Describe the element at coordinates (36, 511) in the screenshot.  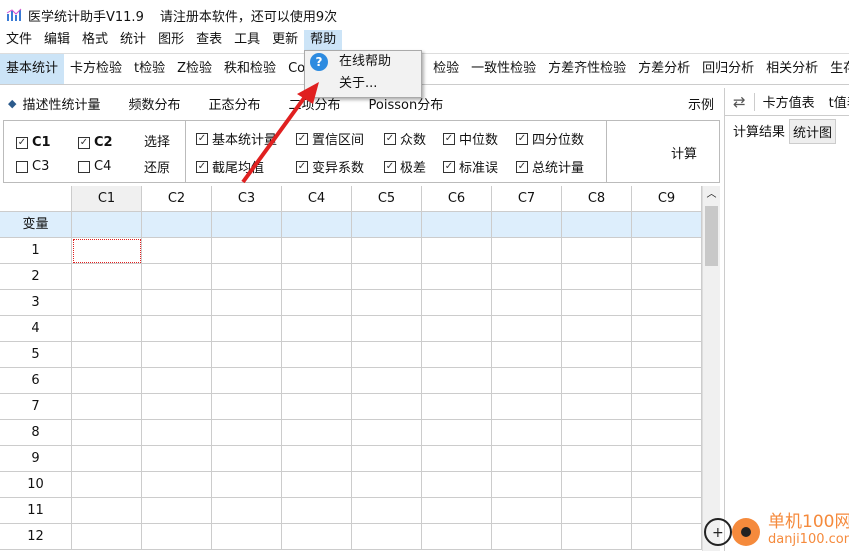
I see `row-header: 11` at that location.